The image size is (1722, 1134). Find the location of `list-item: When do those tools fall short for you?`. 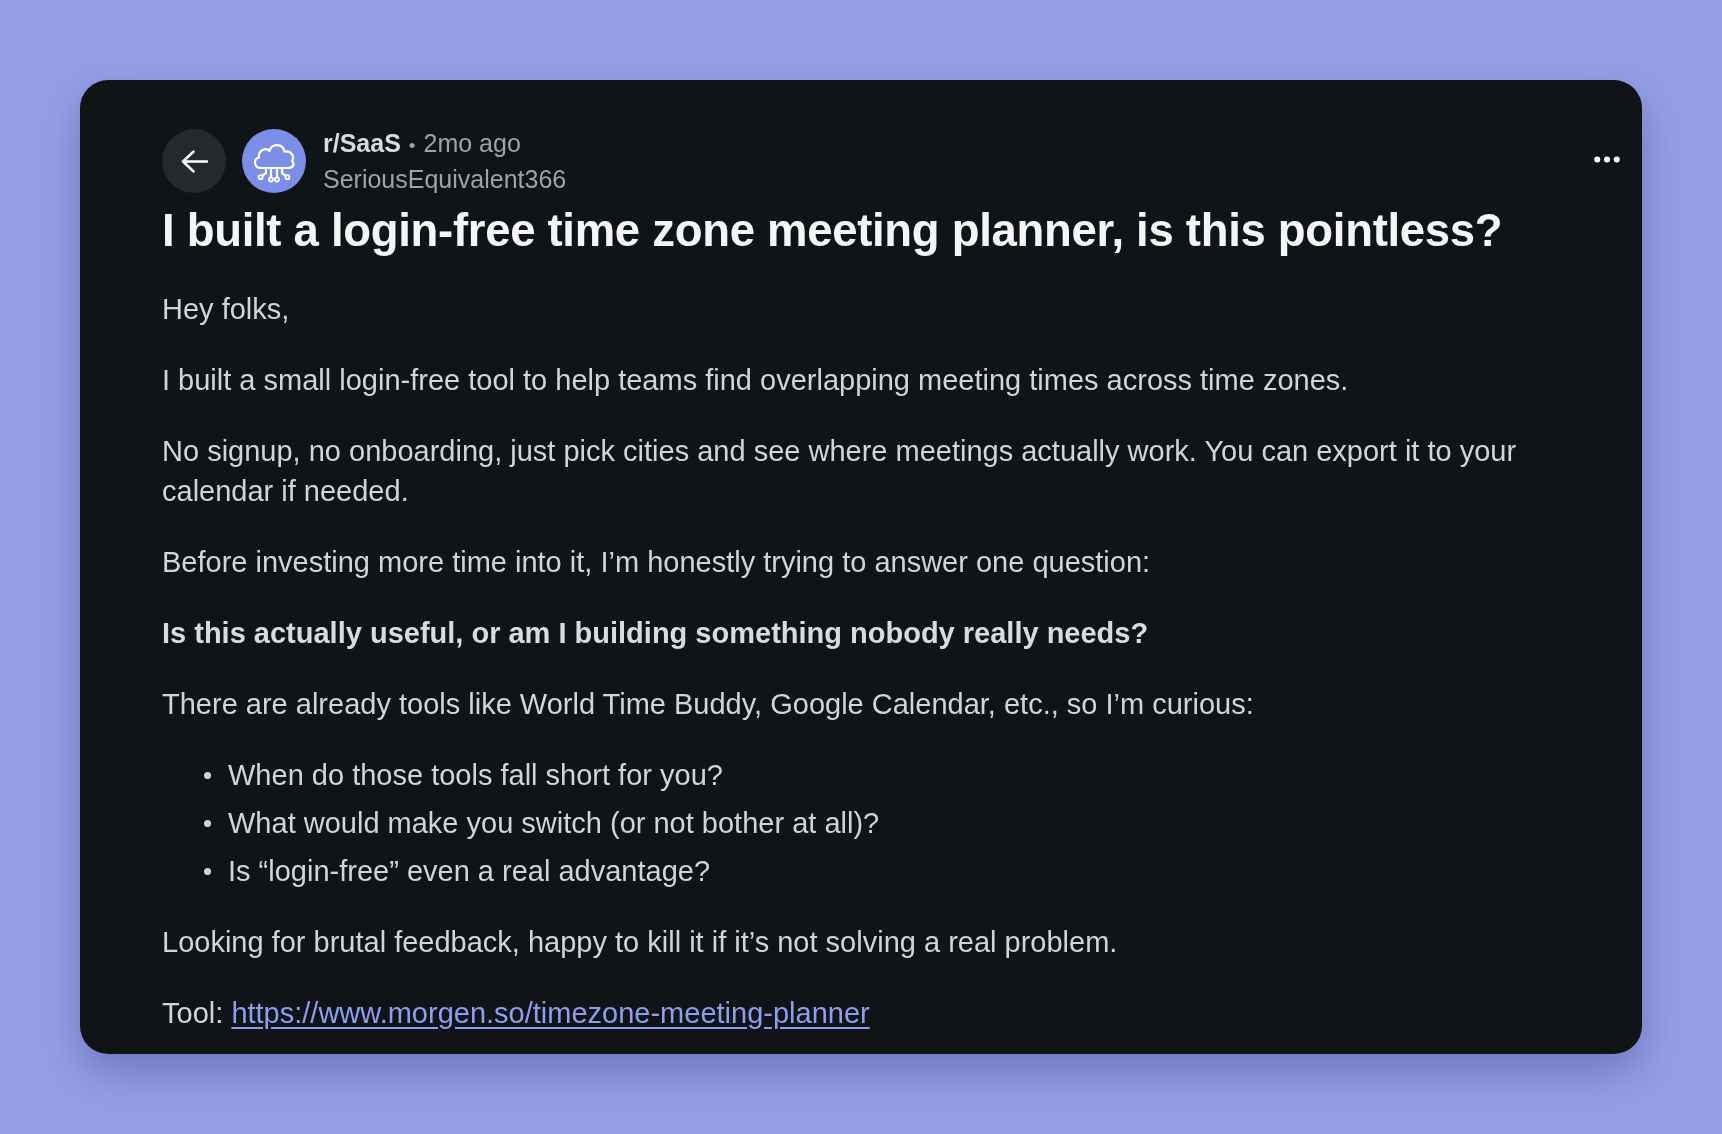

list-item: When do those tools fall short for you? is located at coordinates (475, 775).